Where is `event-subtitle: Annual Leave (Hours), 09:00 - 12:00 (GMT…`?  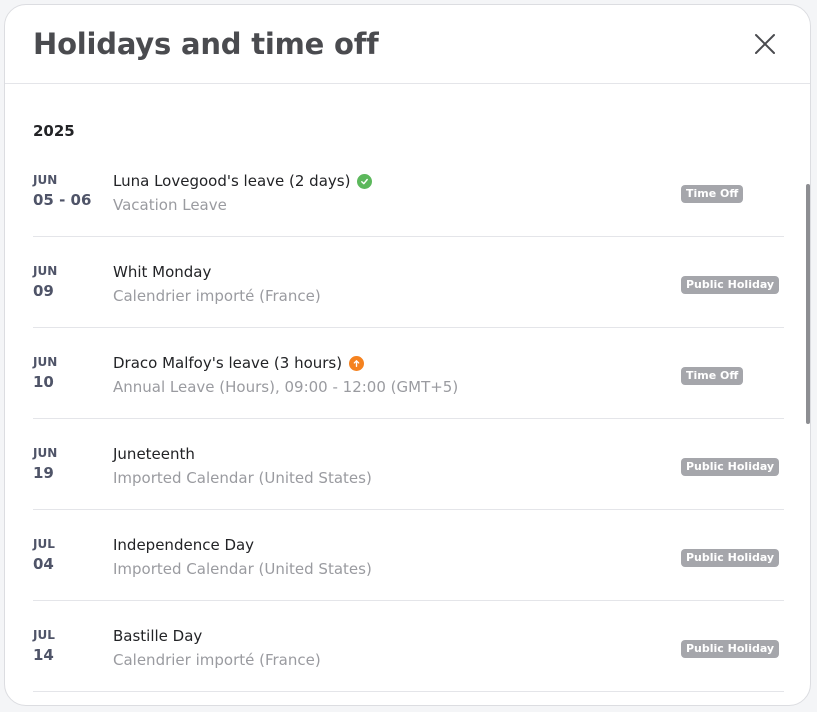
event-subtitle: Annual Leave (Hours), 09:00 - 12:00 (GMT… is located at coordinates (286, 387).